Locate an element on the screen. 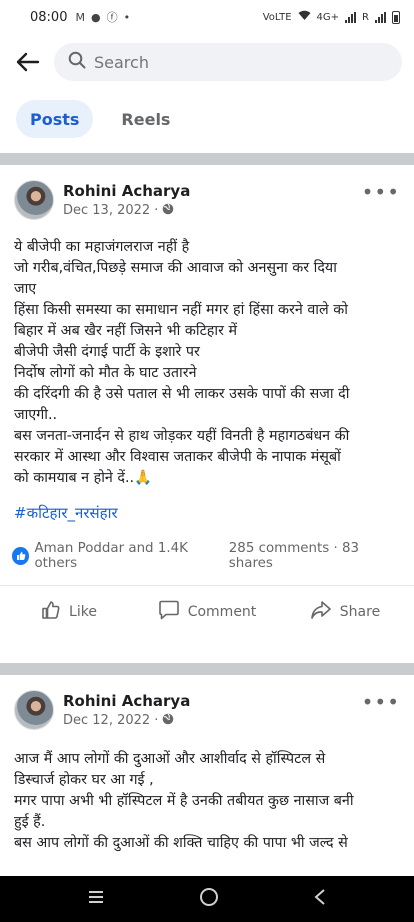  post-line: ये बीजेपी का महाजंगलराज नहीं है is located at coordinates (102, 247).